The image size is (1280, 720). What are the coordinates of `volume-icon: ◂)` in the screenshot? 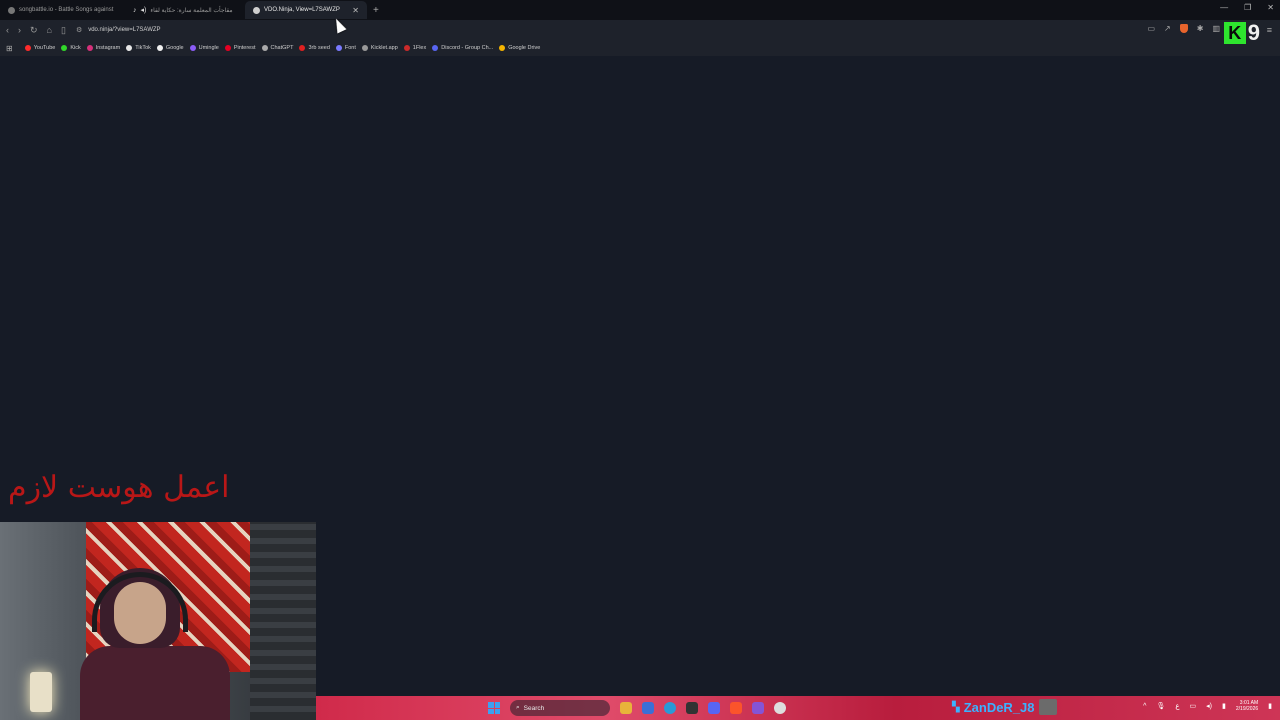 It's located at (1209, 706).